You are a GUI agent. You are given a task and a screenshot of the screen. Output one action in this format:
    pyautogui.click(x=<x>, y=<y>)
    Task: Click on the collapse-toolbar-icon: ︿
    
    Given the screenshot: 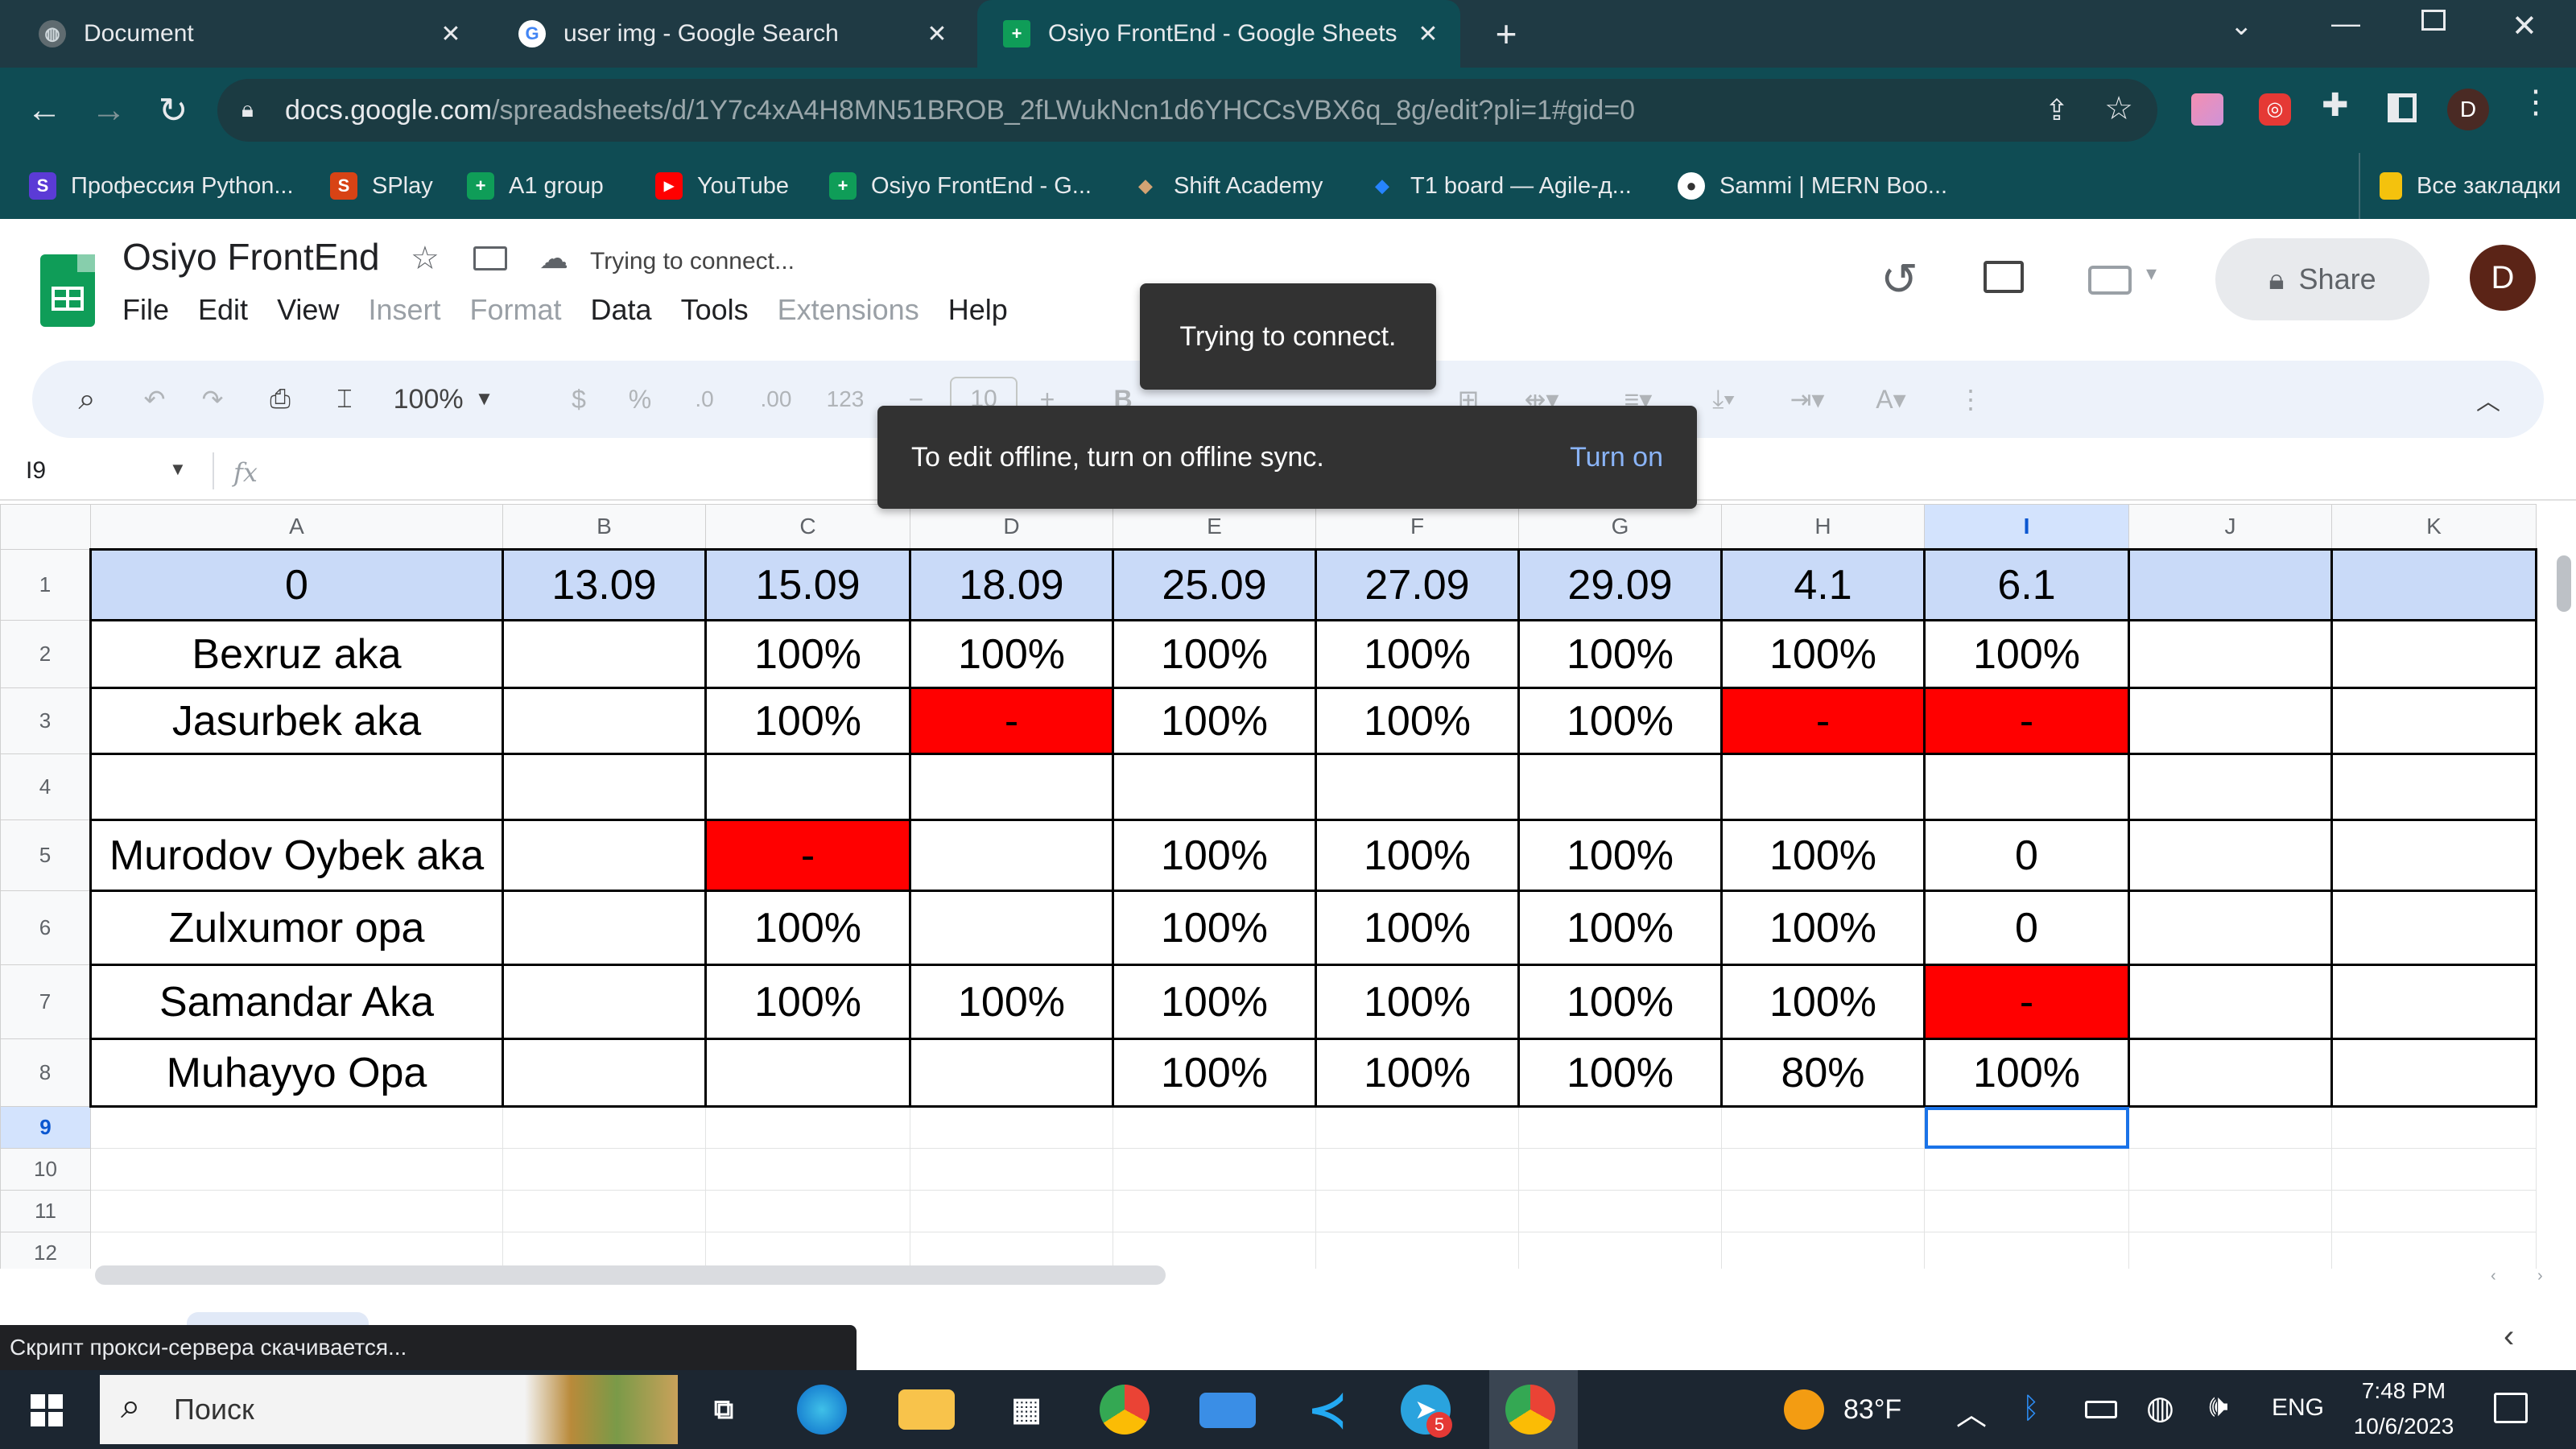 What is the action you would take?
    pyautogui.click(x=2488, y=399)
    